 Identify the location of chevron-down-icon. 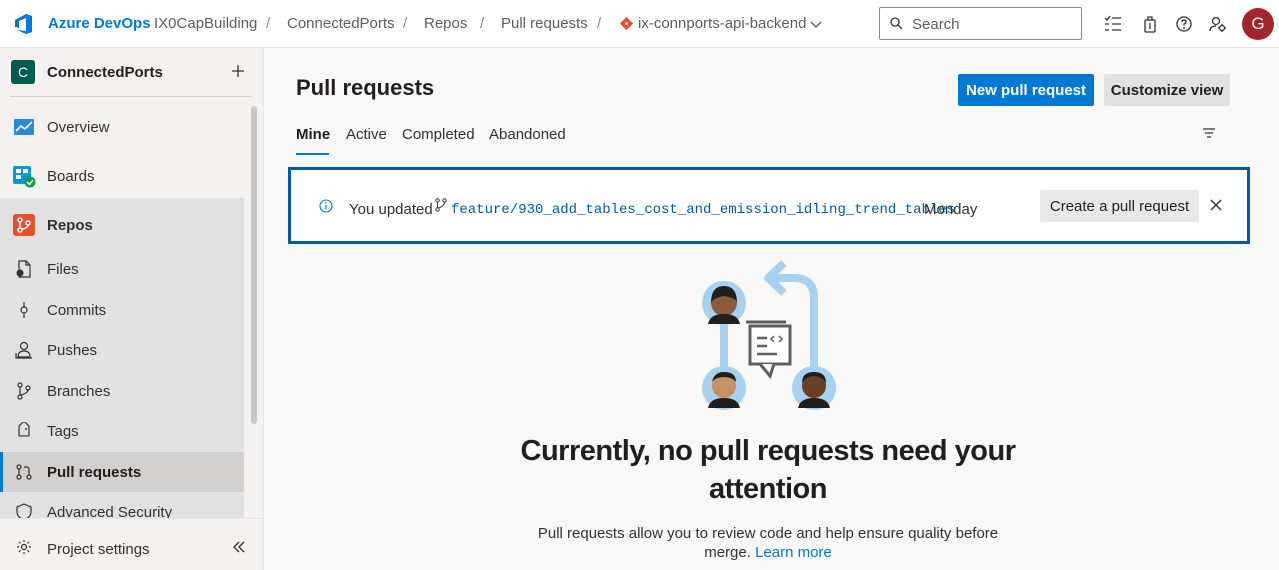
(816, 24).